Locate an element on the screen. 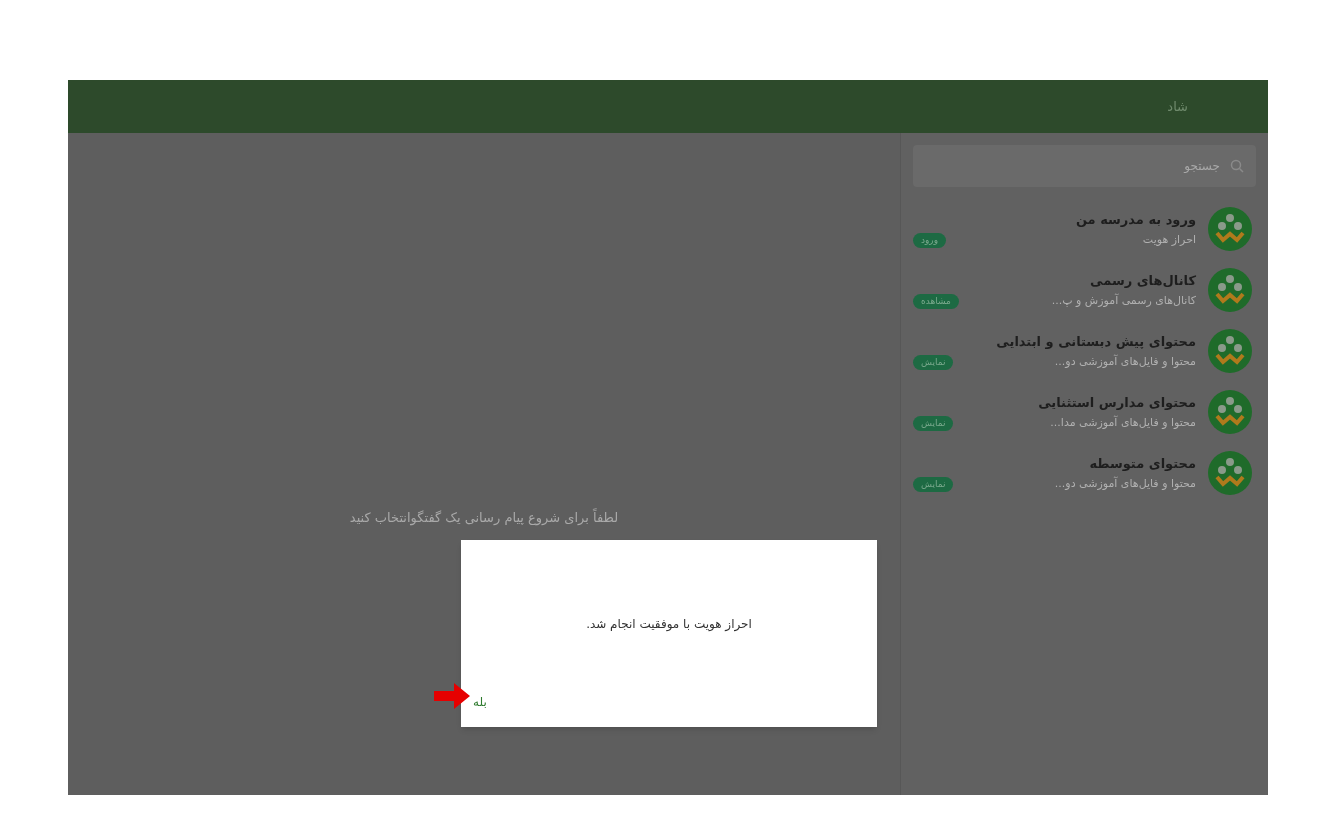 This screenshot has width=1323, height=835. chat-tag: ورود is located at coordinates (930, 240).